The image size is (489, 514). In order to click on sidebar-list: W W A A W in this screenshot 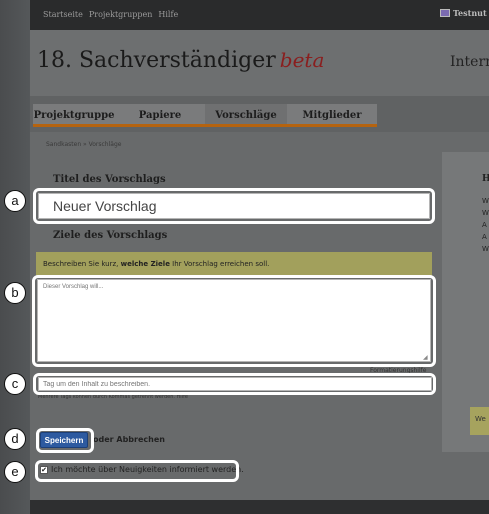, I will do `click(485, 227)`.